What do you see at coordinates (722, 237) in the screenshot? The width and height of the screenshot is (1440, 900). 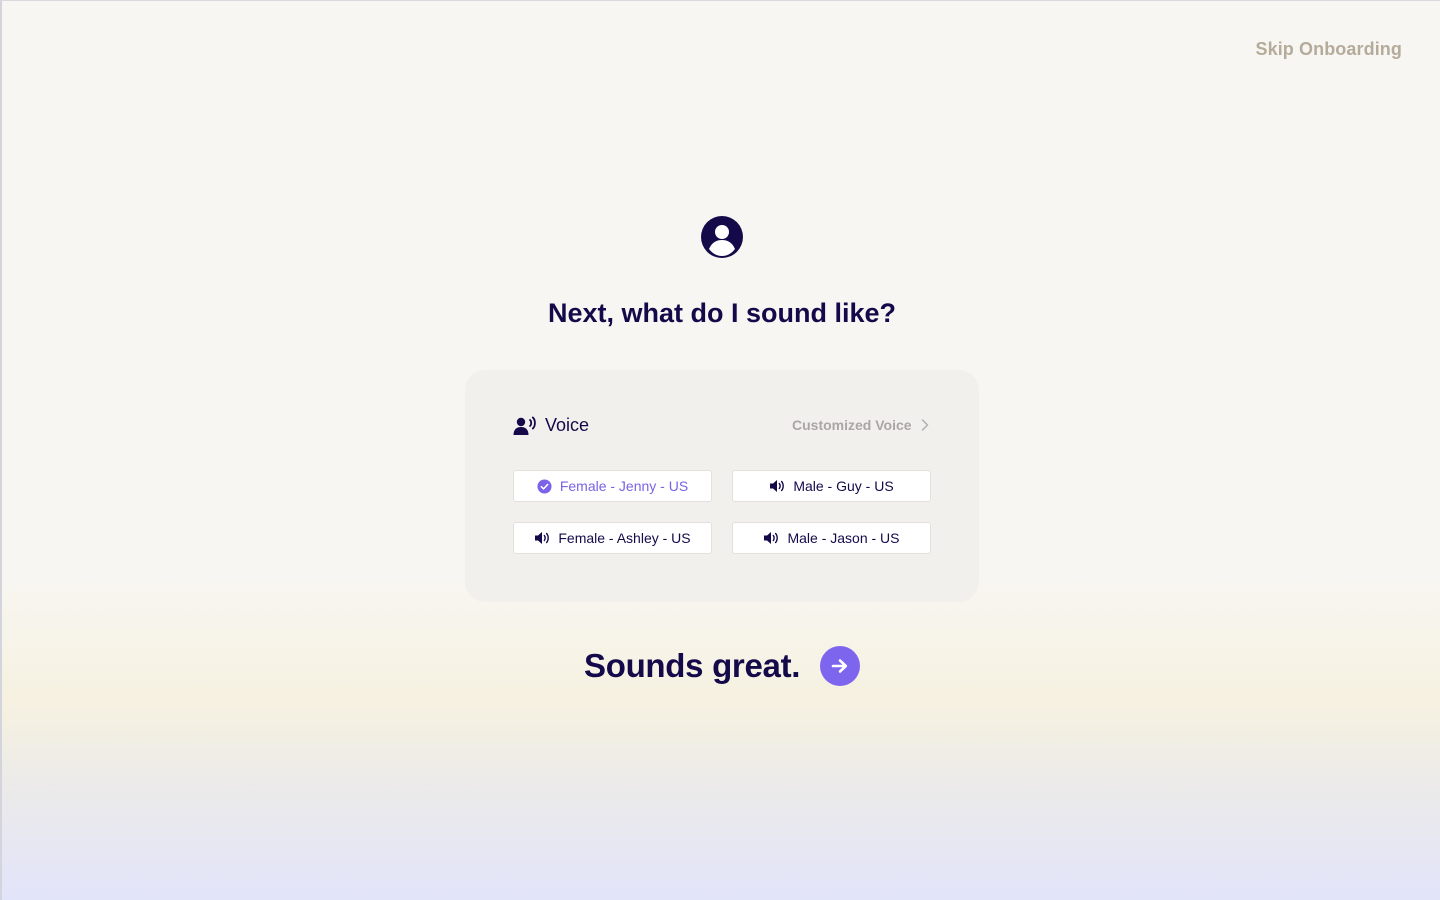 I see `user-circle-icon` at bounding box center [722, 237].